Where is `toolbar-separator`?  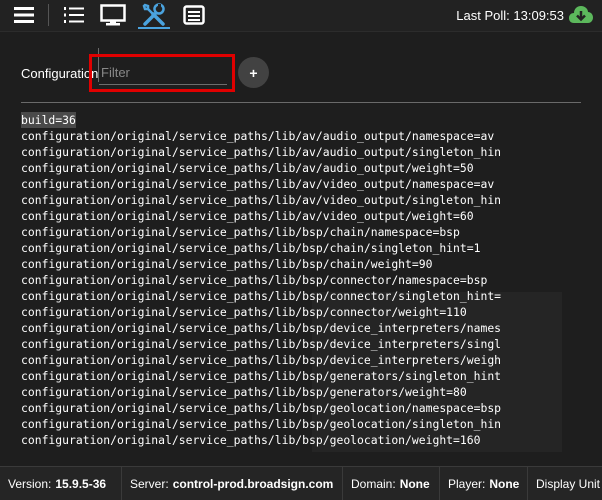 toolbar-separator is located at coordinates (48, 15).